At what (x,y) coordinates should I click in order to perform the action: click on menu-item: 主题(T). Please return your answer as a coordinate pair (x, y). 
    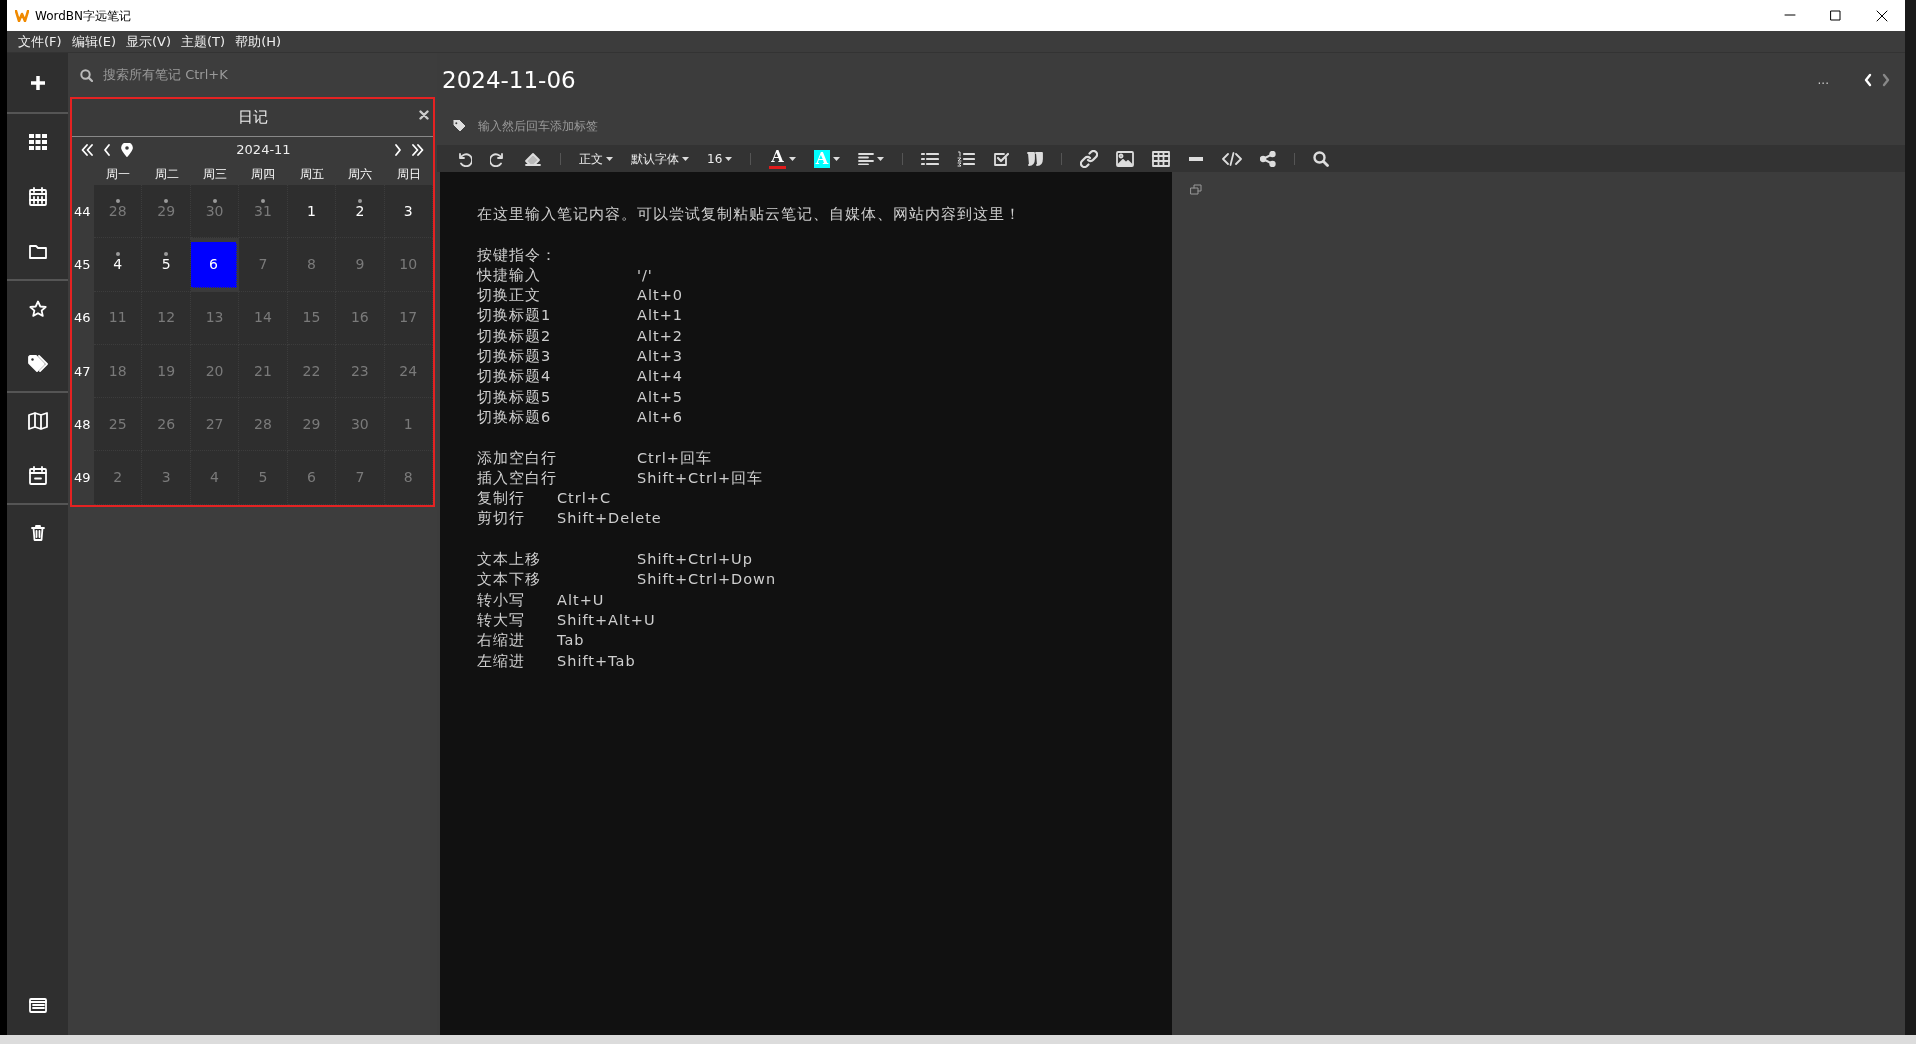
    Looking at the image, I should click on (203, 41).